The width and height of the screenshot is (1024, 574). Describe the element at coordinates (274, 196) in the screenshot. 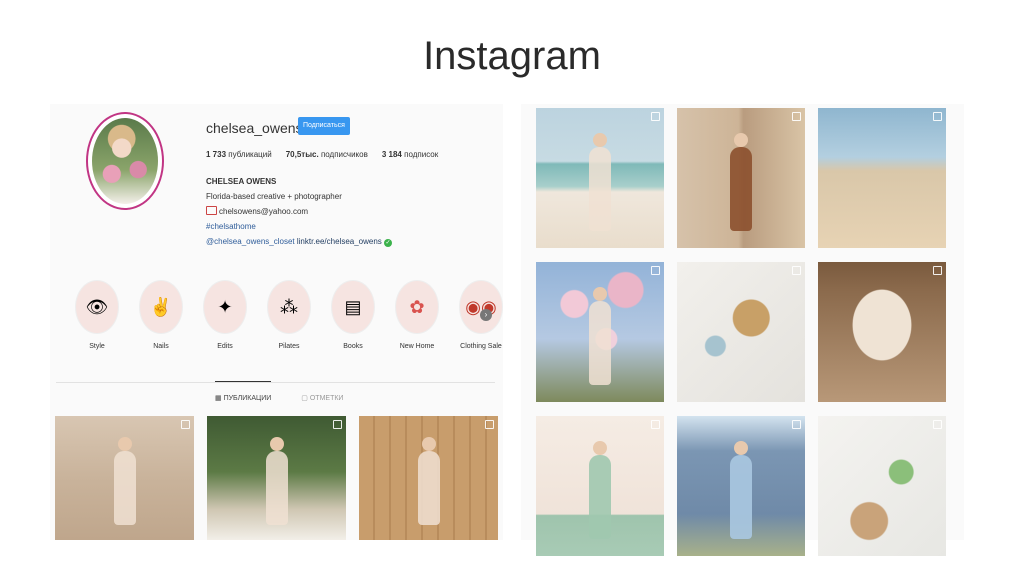

I see `bio-description: Florida-based creative + photographer` at that location.